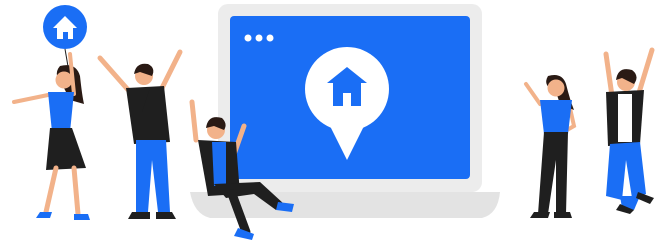 This screenshot has width=662, height=243. I want to click on window-dots-icon, so click(259, 38).